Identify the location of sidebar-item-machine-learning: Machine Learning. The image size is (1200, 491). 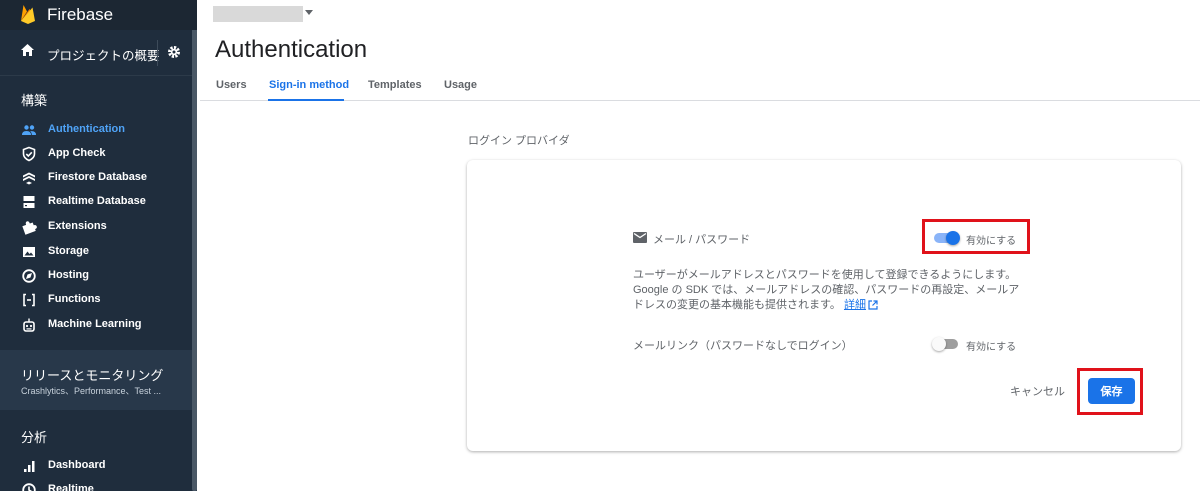
(96, 325).